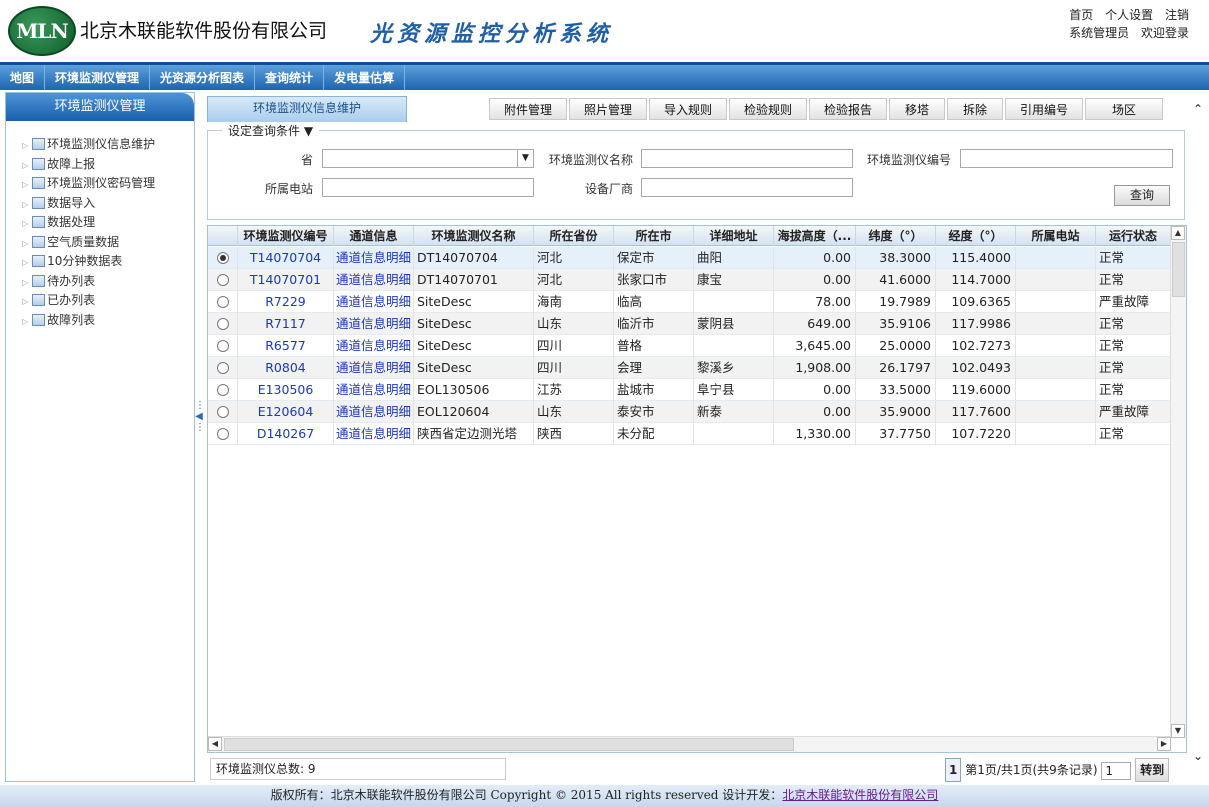  What do you see at coordinates (1044, 109) in the screenshot?
I see `reference-code-button: 引用编号` at bounding box center [1044, 109].